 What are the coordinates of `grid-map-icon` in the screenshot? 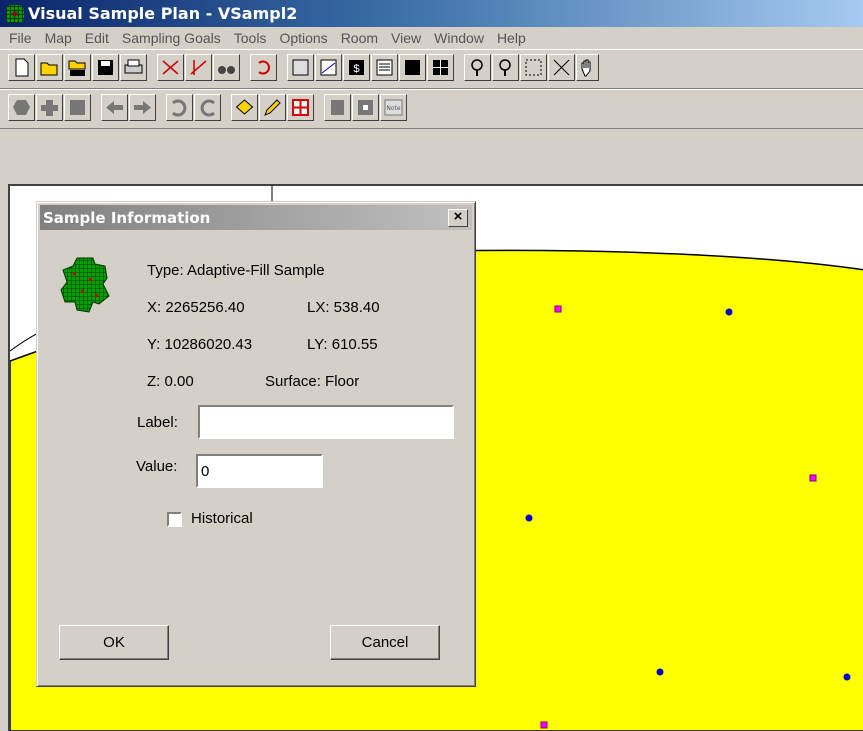 It's located at (15, 13).